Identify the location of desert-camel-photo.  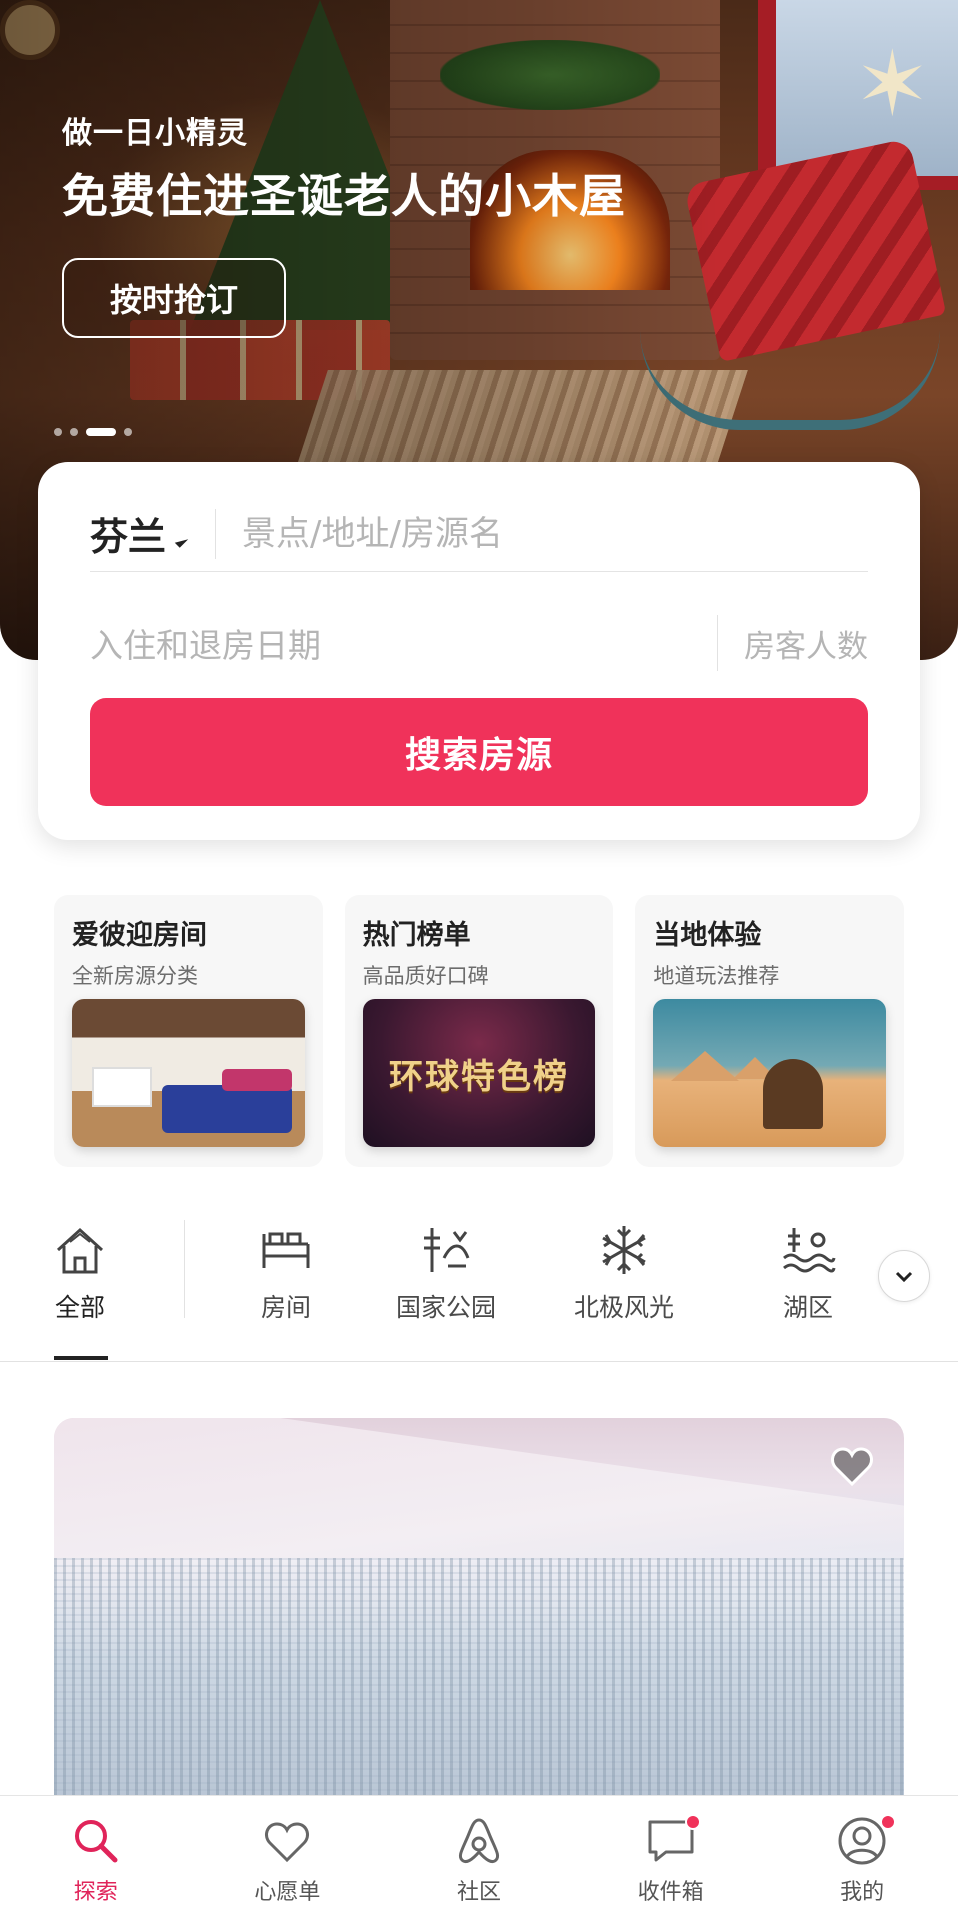
(770, 1073).